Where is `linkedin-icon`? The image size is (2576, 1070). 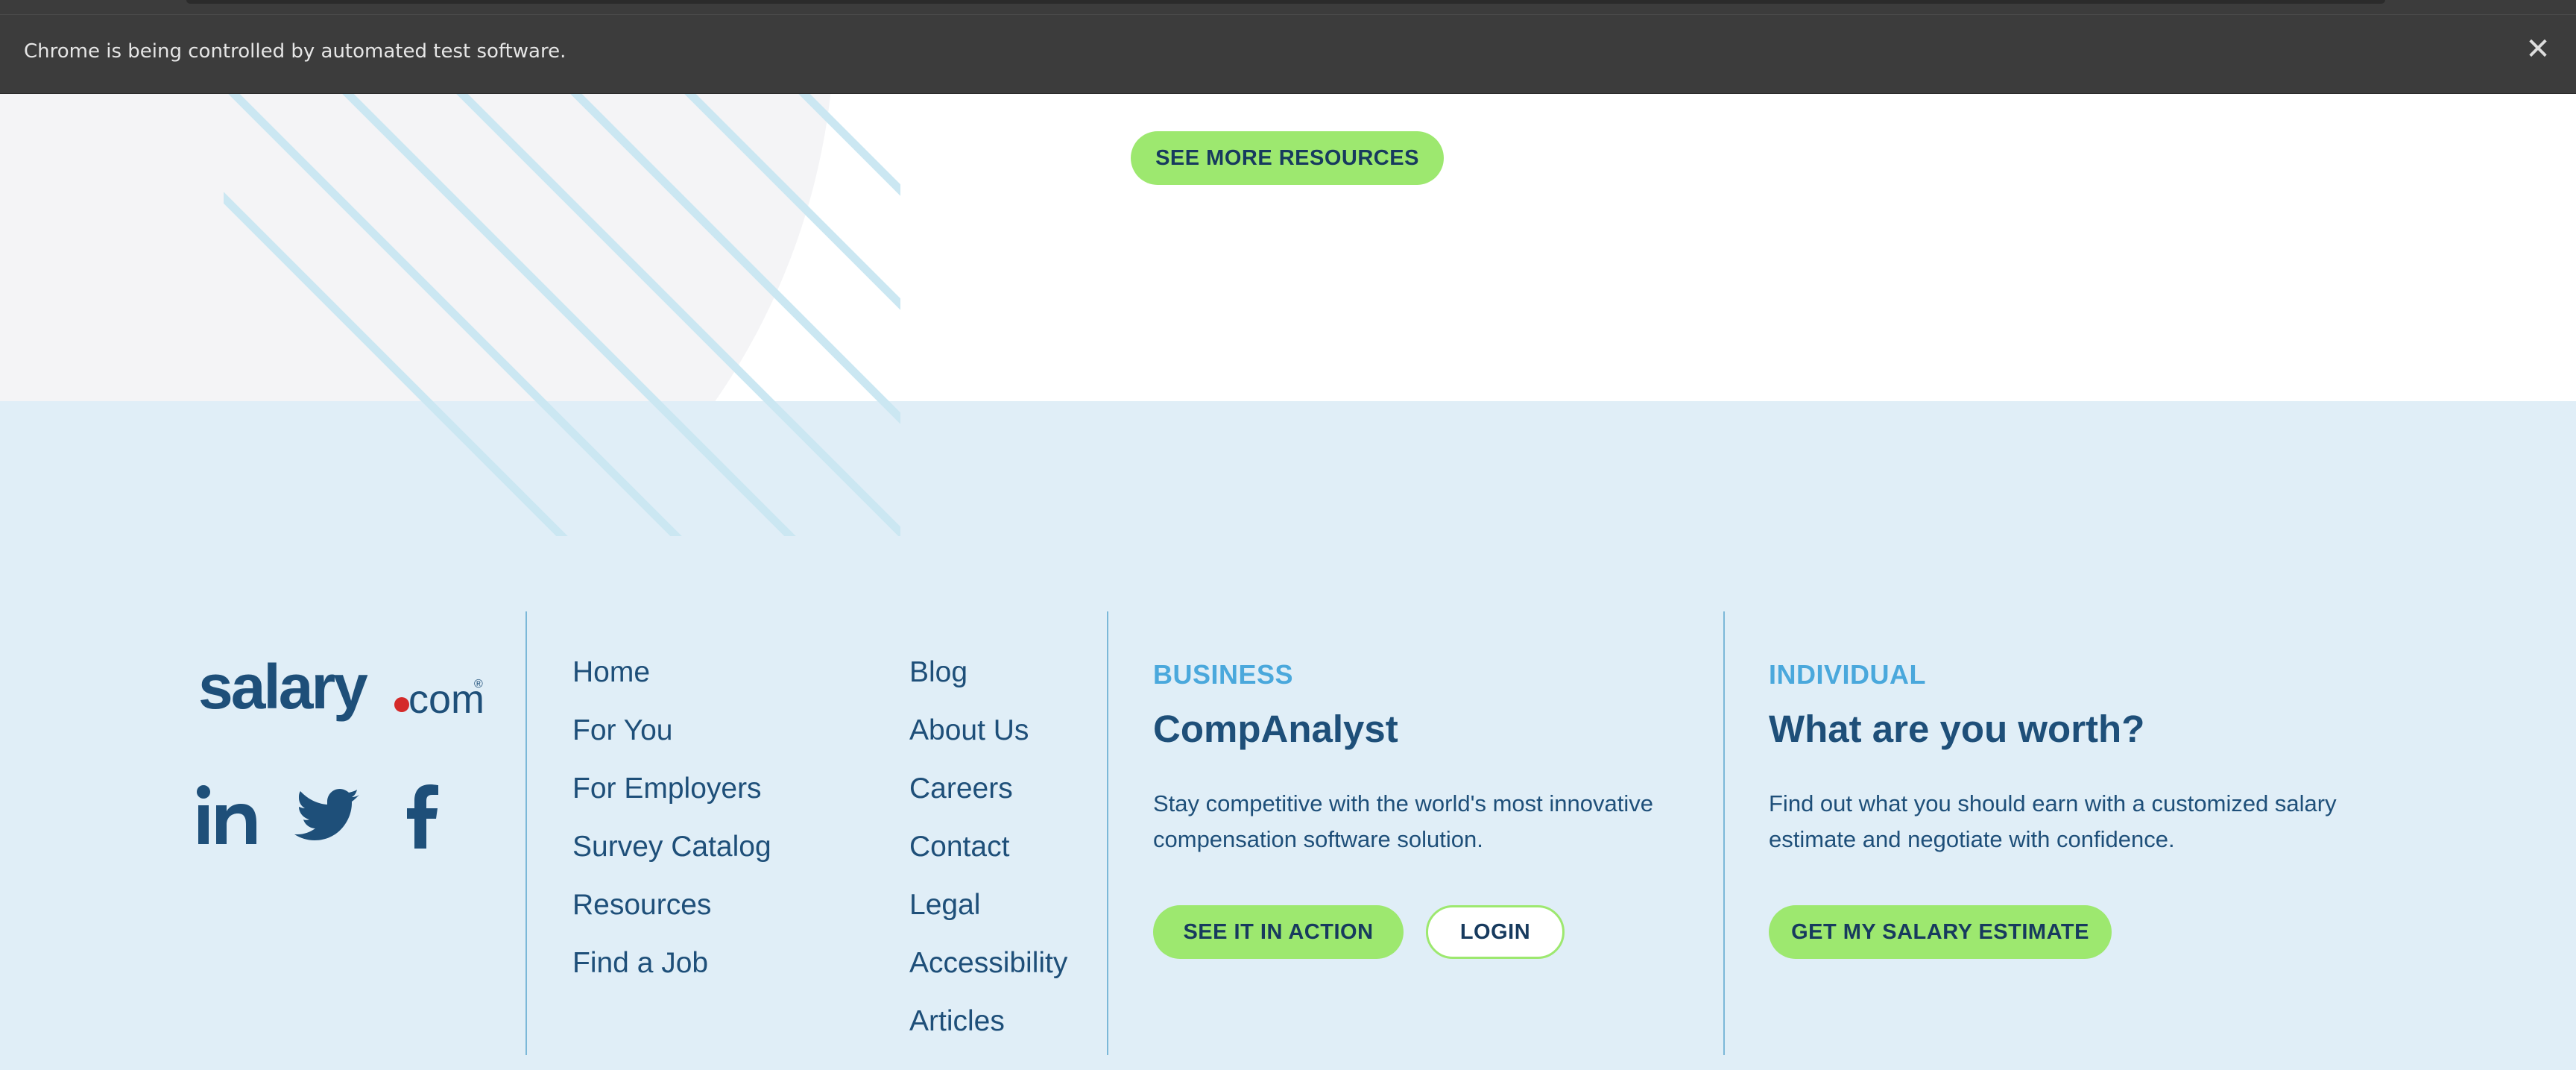 linkedin-icon is located at coordinates (226, 815).